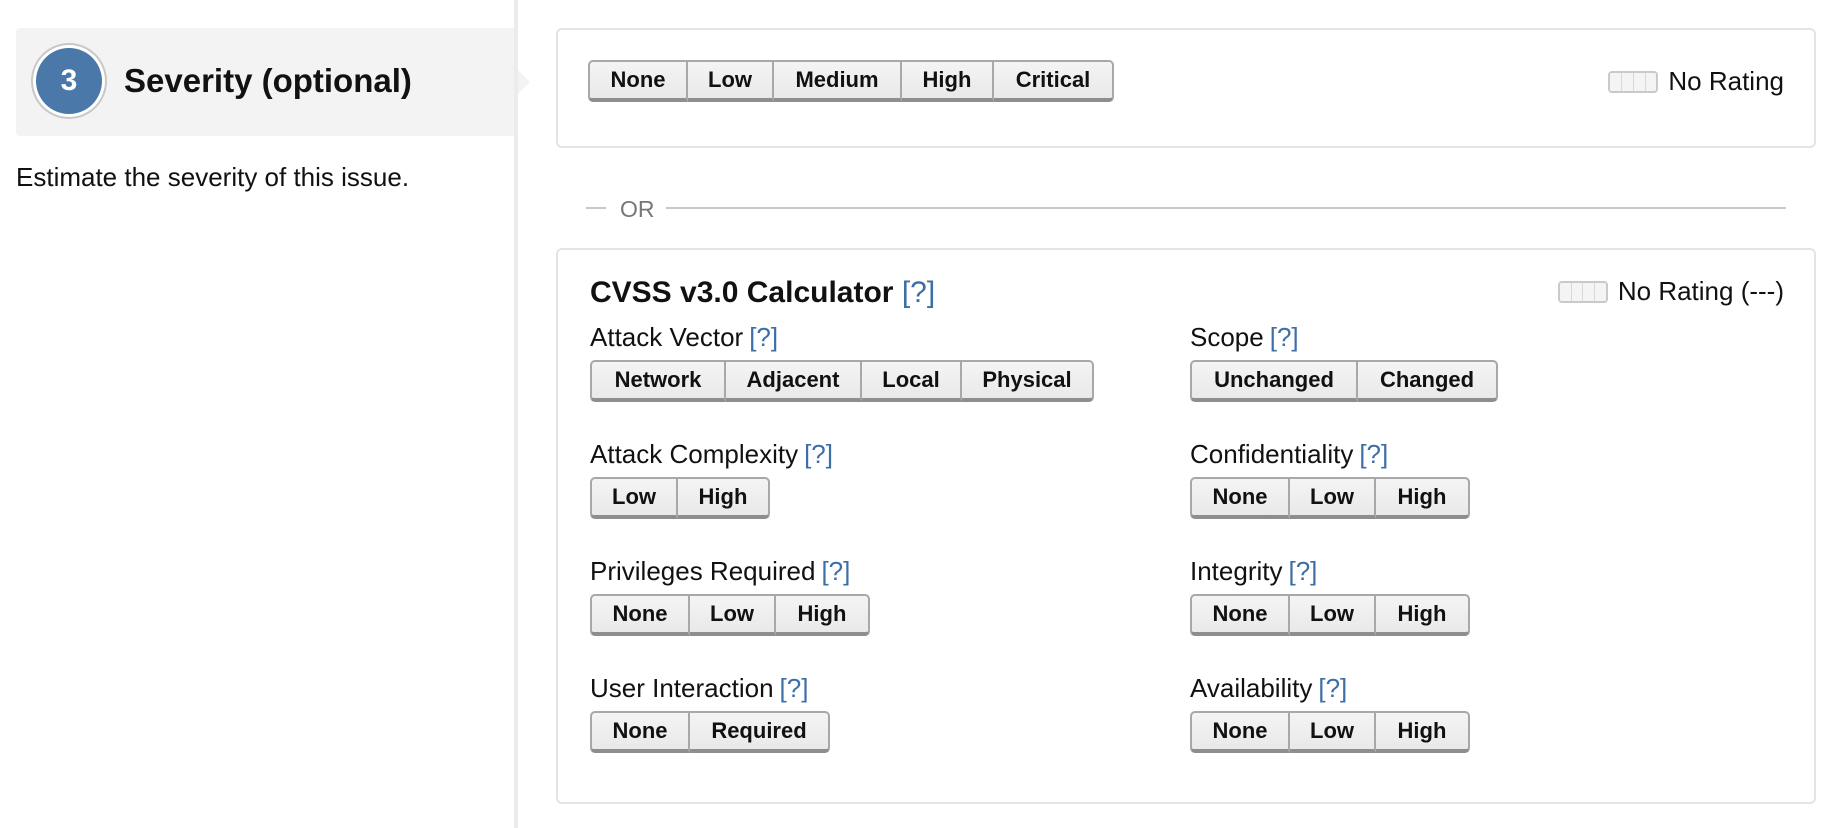 This screenshot has width=1840, height=828. Describe the element at coordinates (640, 732) in the screenshot. I see `user-interaction-none-button: None` at that location.